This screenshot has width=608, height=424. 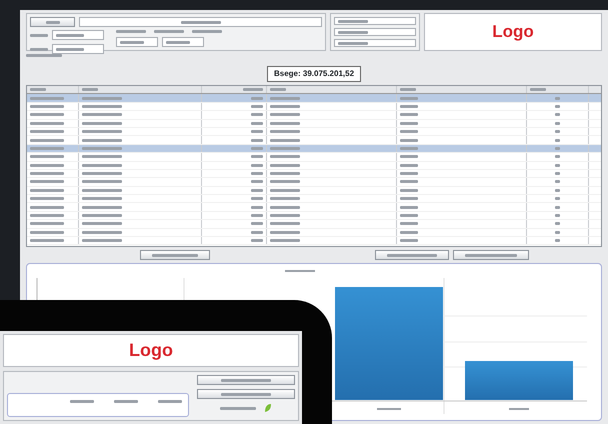 What do you see at coordinates (44, 55) in the screenshot?
I see `tab-label` at bounding box center [44, 55].